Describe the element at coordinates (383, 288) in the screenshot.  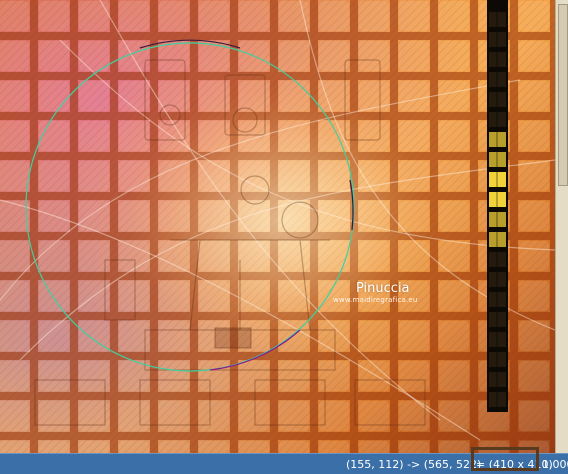
I see `watermark-title: Pinuccia` at that location.